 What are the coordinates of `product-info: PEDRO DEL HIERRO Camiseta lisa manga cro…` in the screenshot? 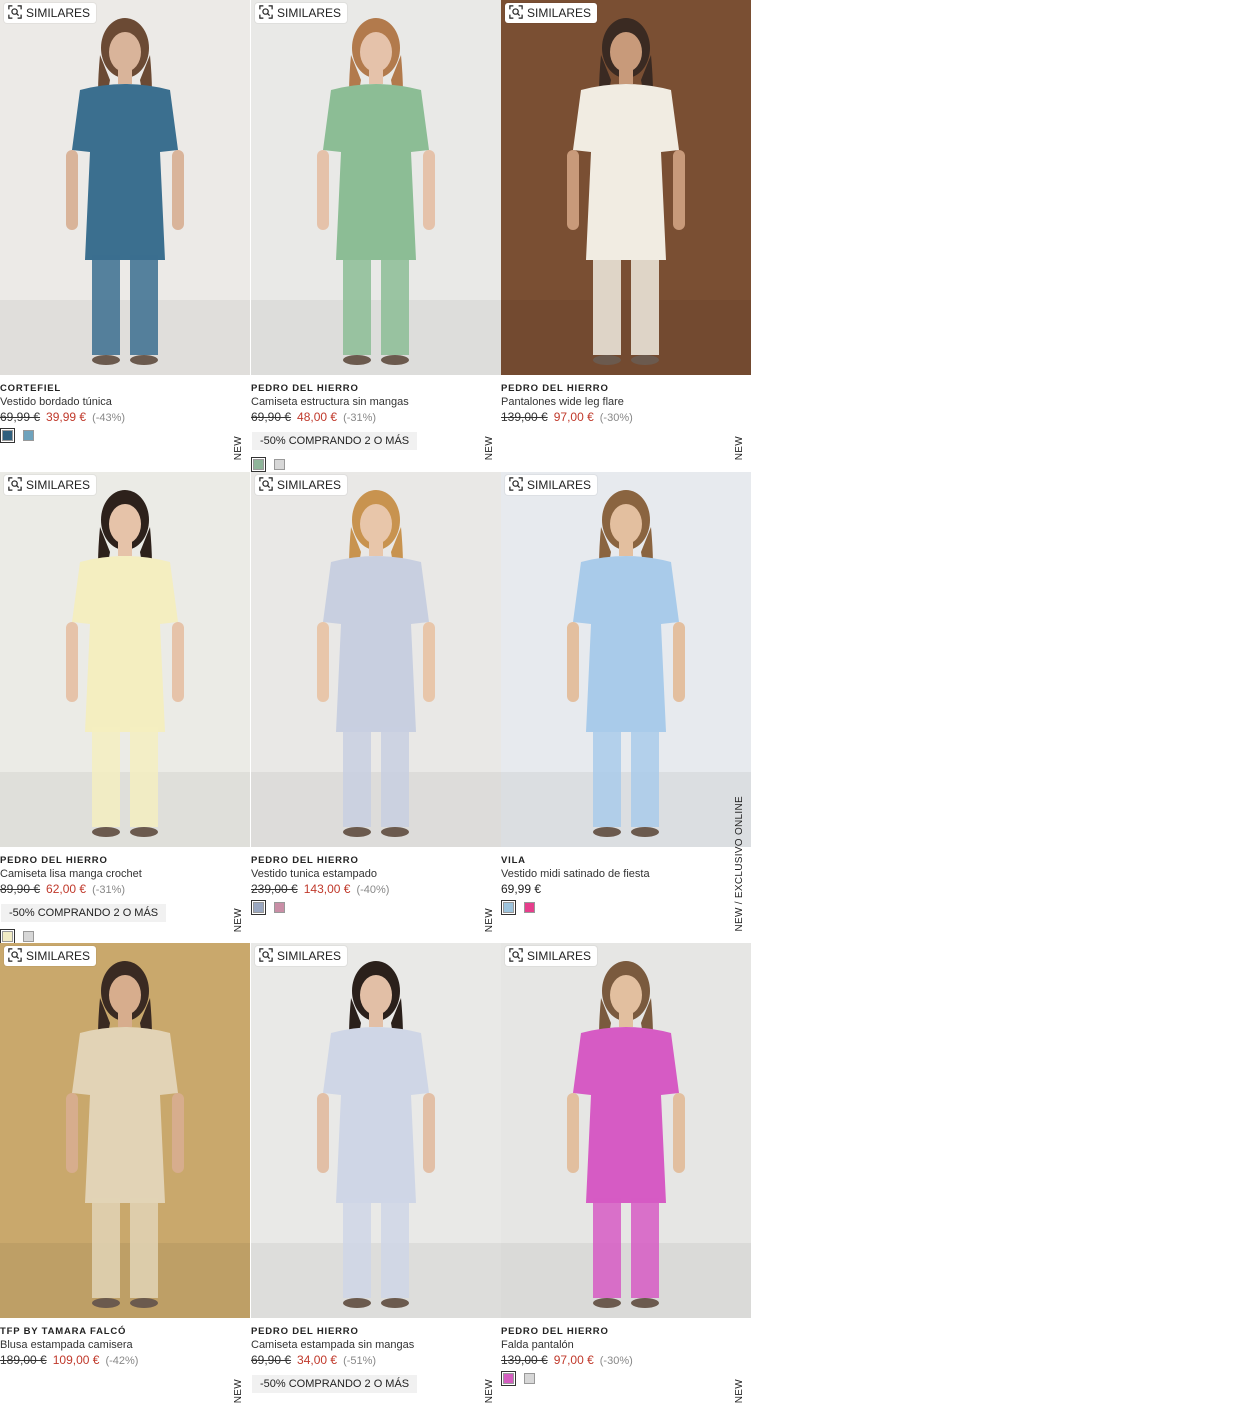 It's located at (125, 888).